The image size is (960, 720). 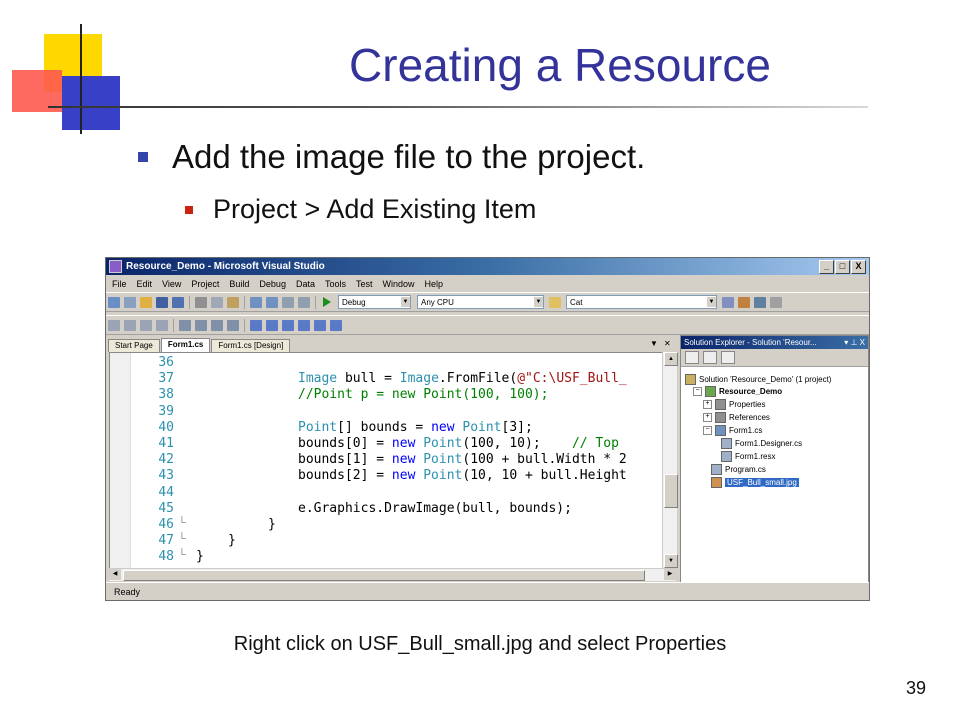 What do you see at coordinates (748, 456) in the screenshot?
I see `solution-tree-item: Form1.resx` at bounding box center [748, 456].